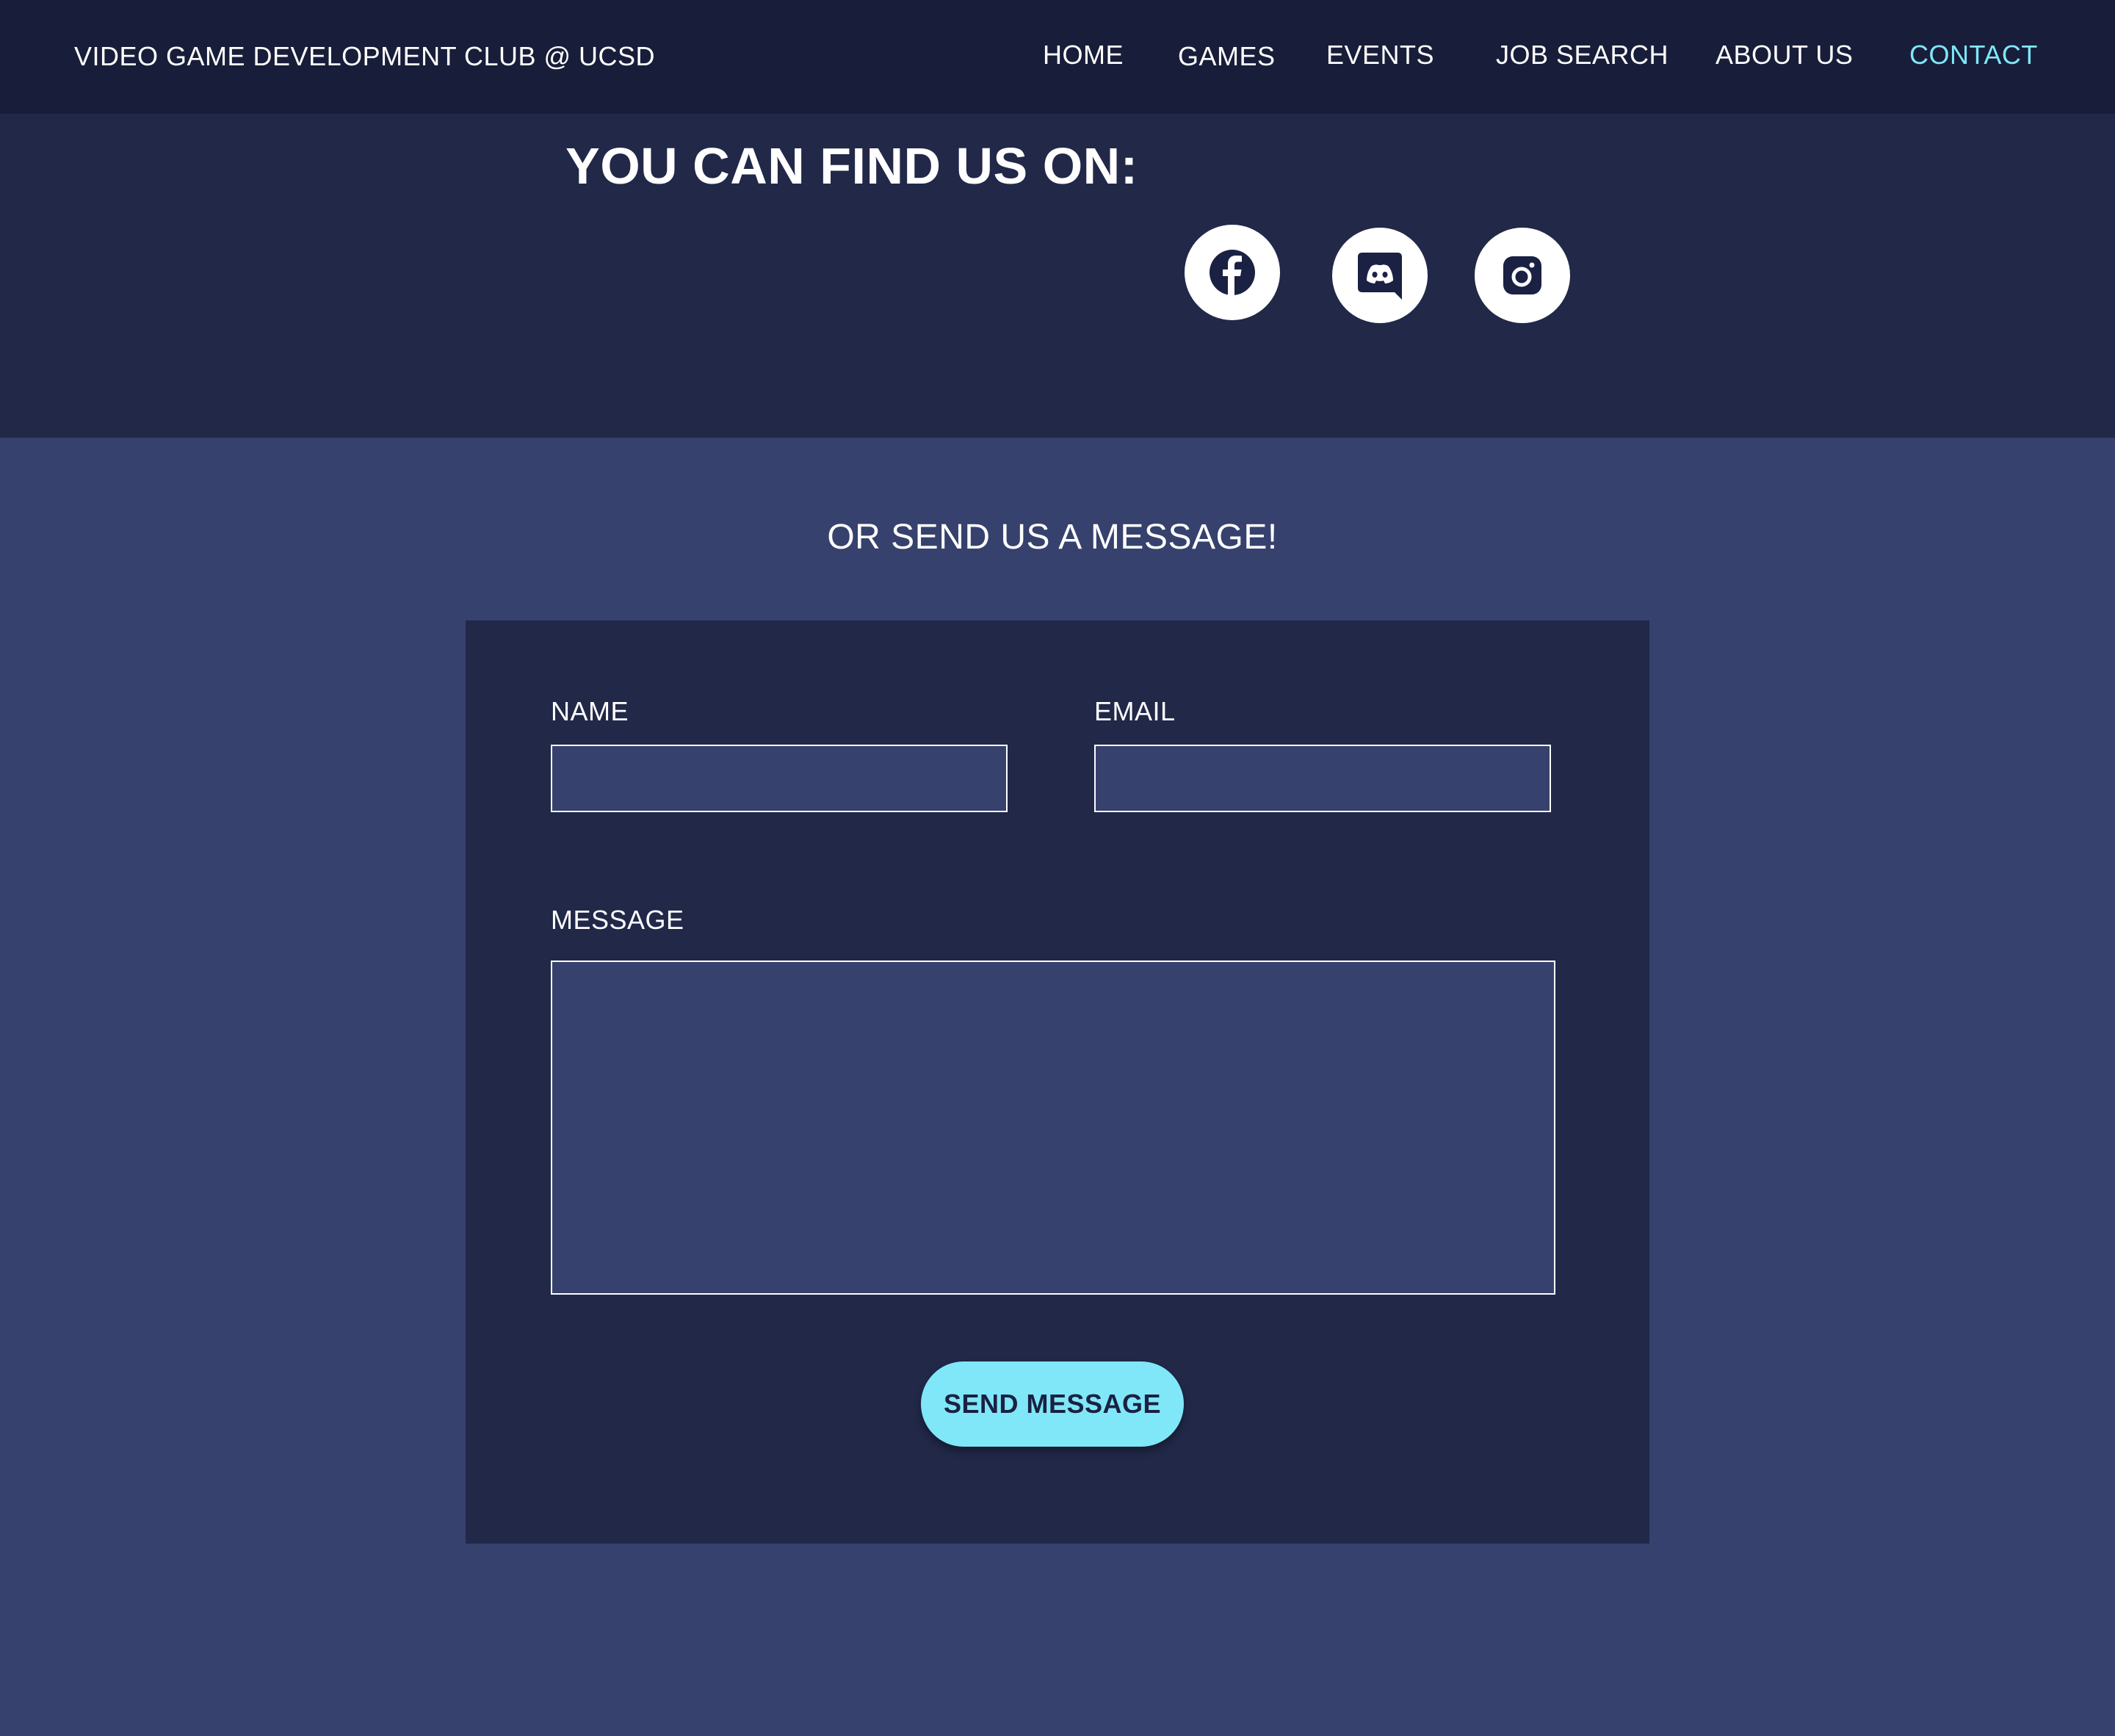 Image resolution: width=2115 pixels, height=1736 pixels. What do you see at coordinates (1083, 55) in the screenshot?
I see `nav-home: HOME` at bounding box center [1083, 55].